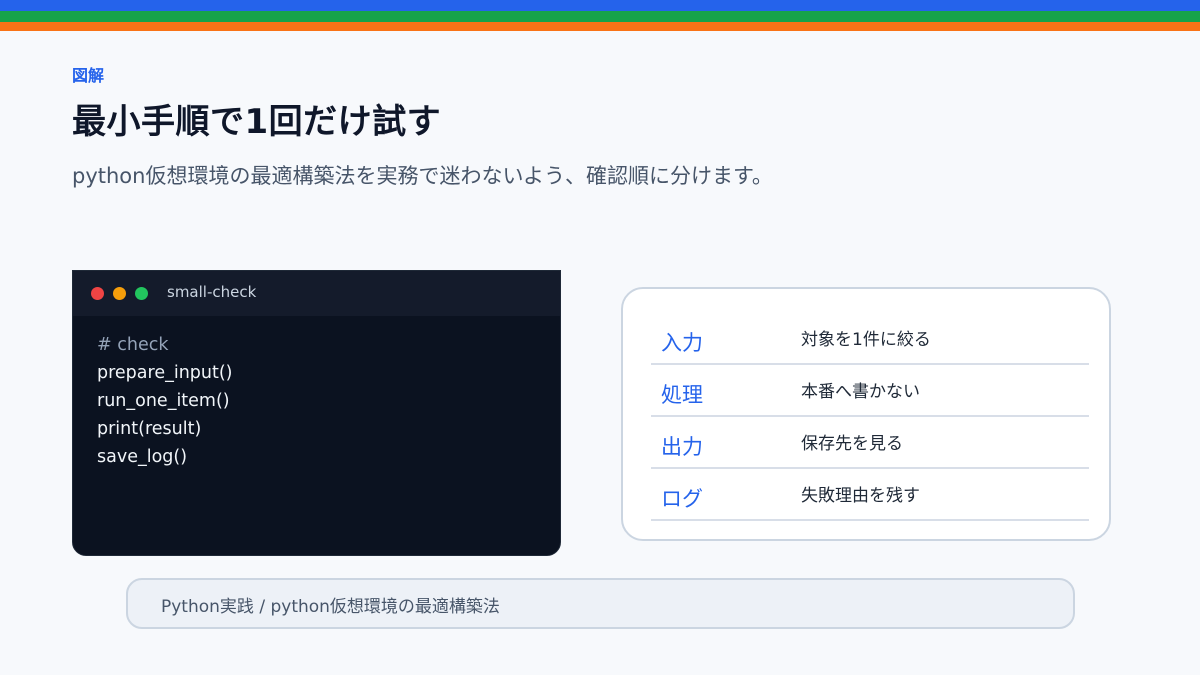 The height and width of the screenshot is (675, 1200). I want to click on code-line: # check, so click(133, 345).